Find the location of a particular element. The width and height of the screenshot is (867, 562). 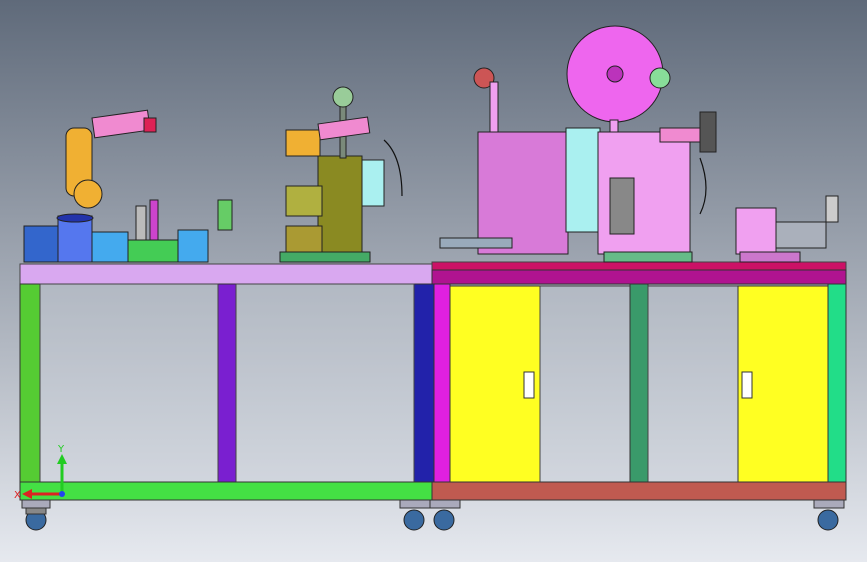

right-leg-left is located at coordinates (442, 384).